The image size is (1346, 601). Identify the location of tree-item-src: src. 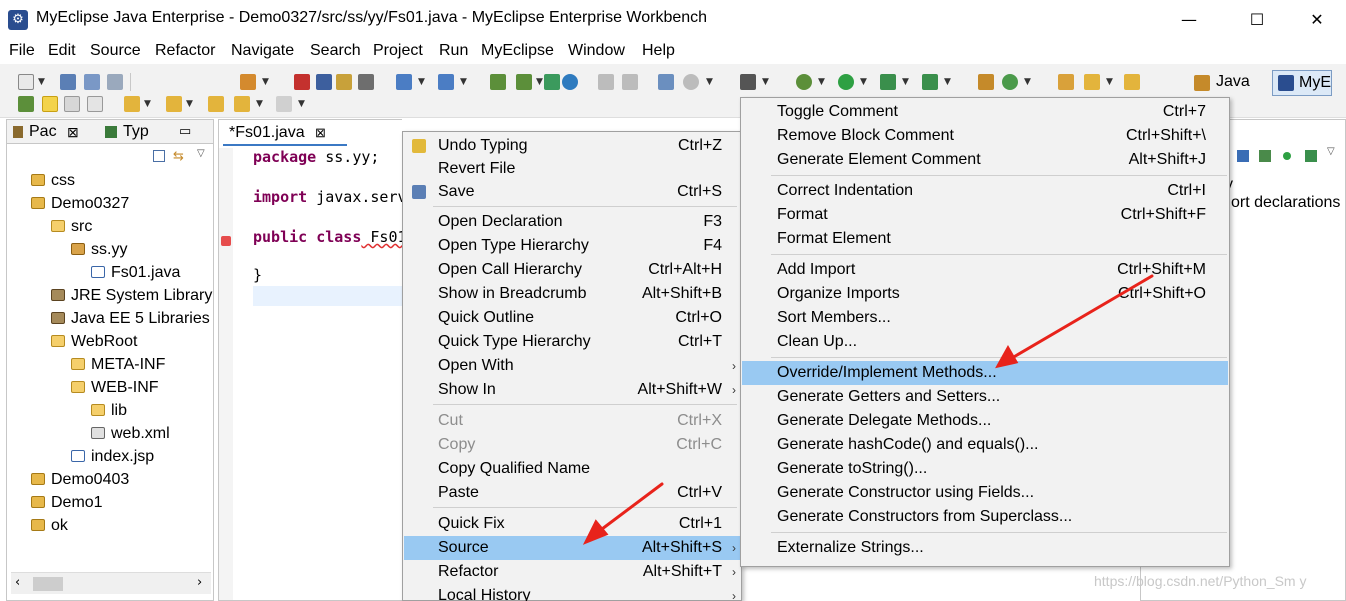
(71, 227).